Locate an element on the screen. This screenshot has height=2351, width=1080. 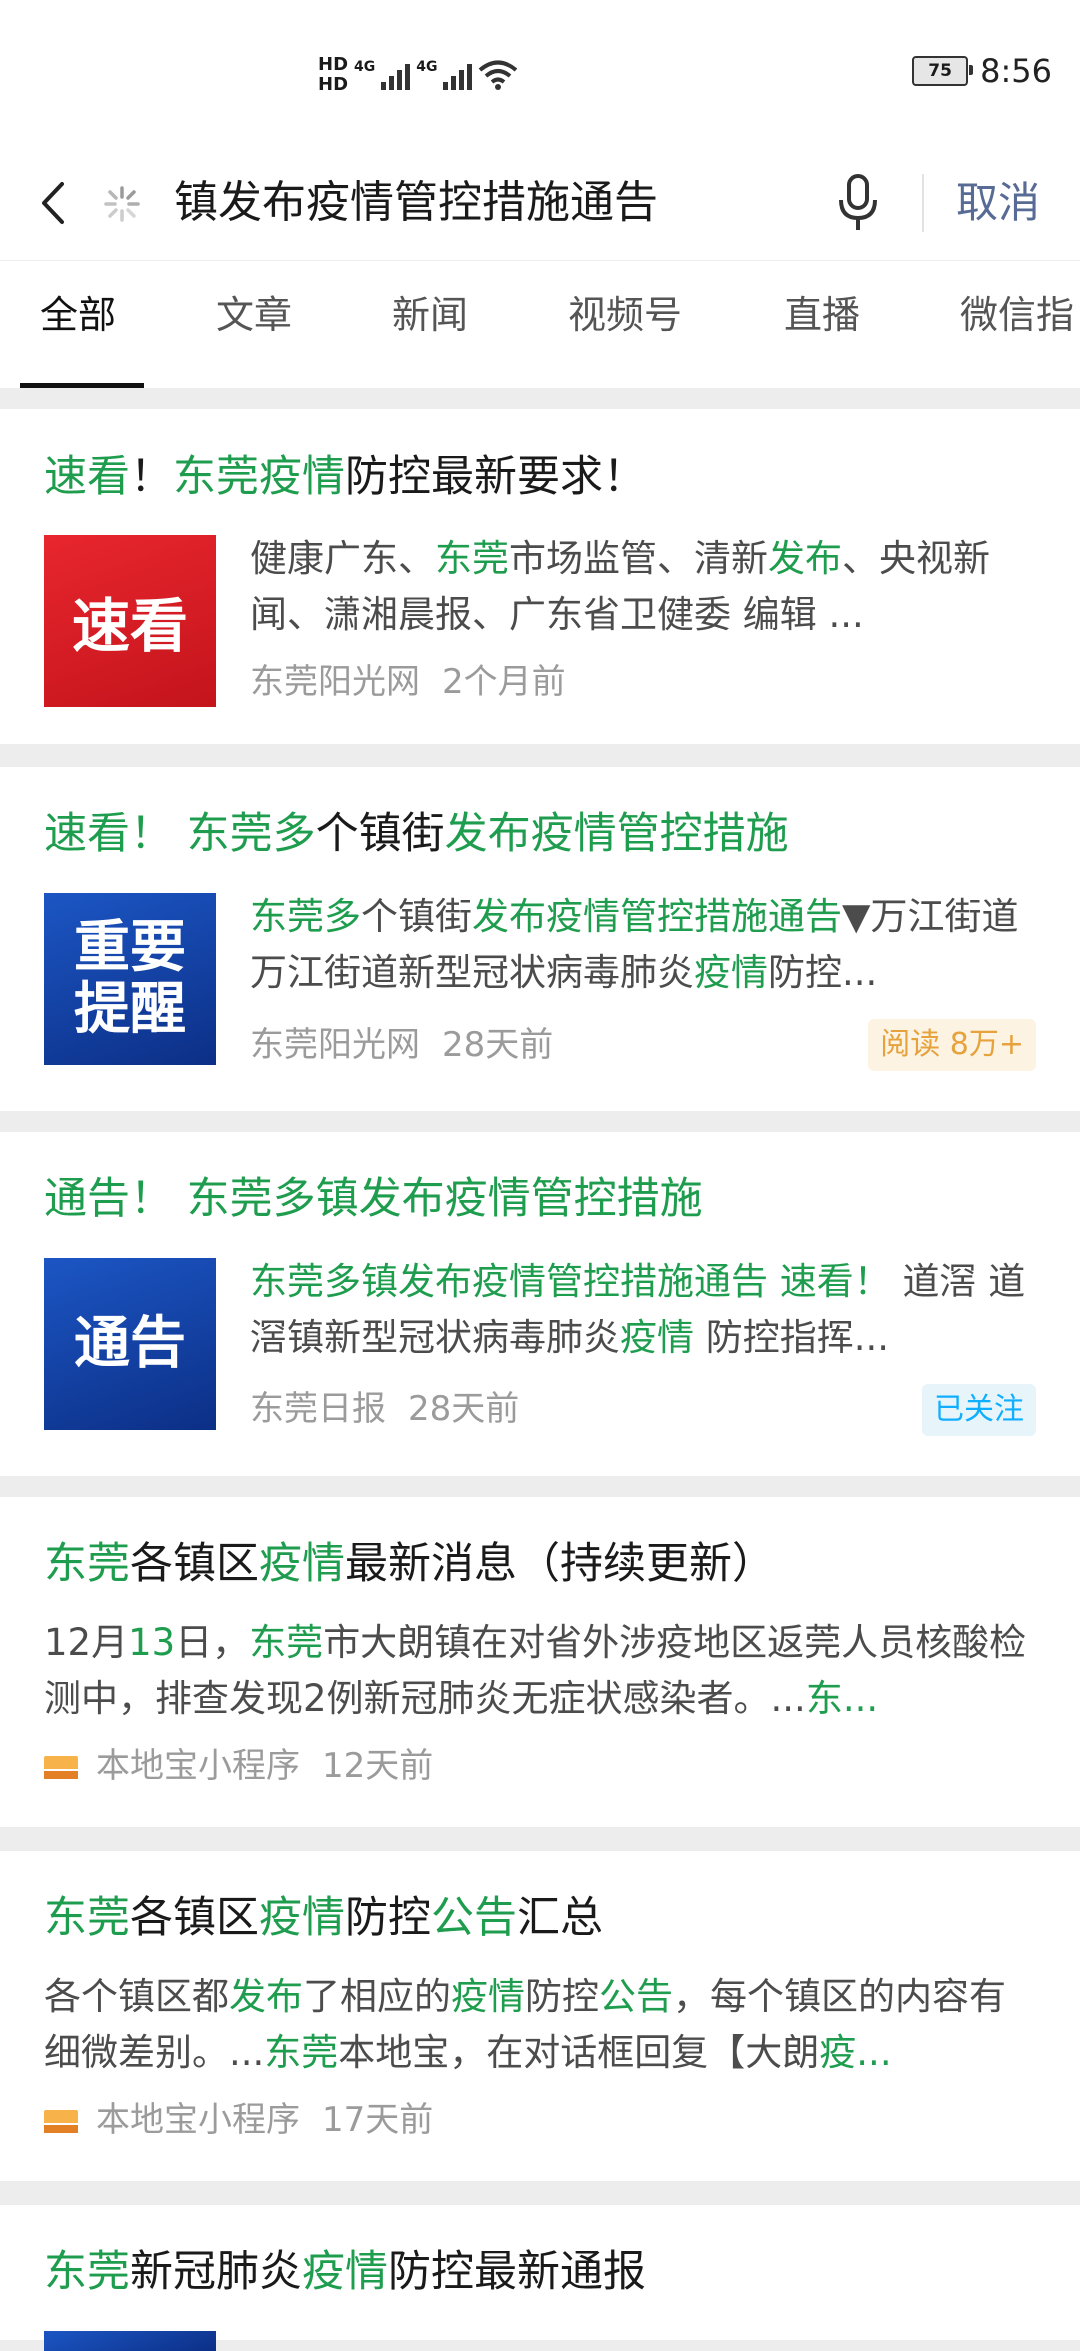
tab-wechat-index: 微信指 is located at coordinates (1017, 315).